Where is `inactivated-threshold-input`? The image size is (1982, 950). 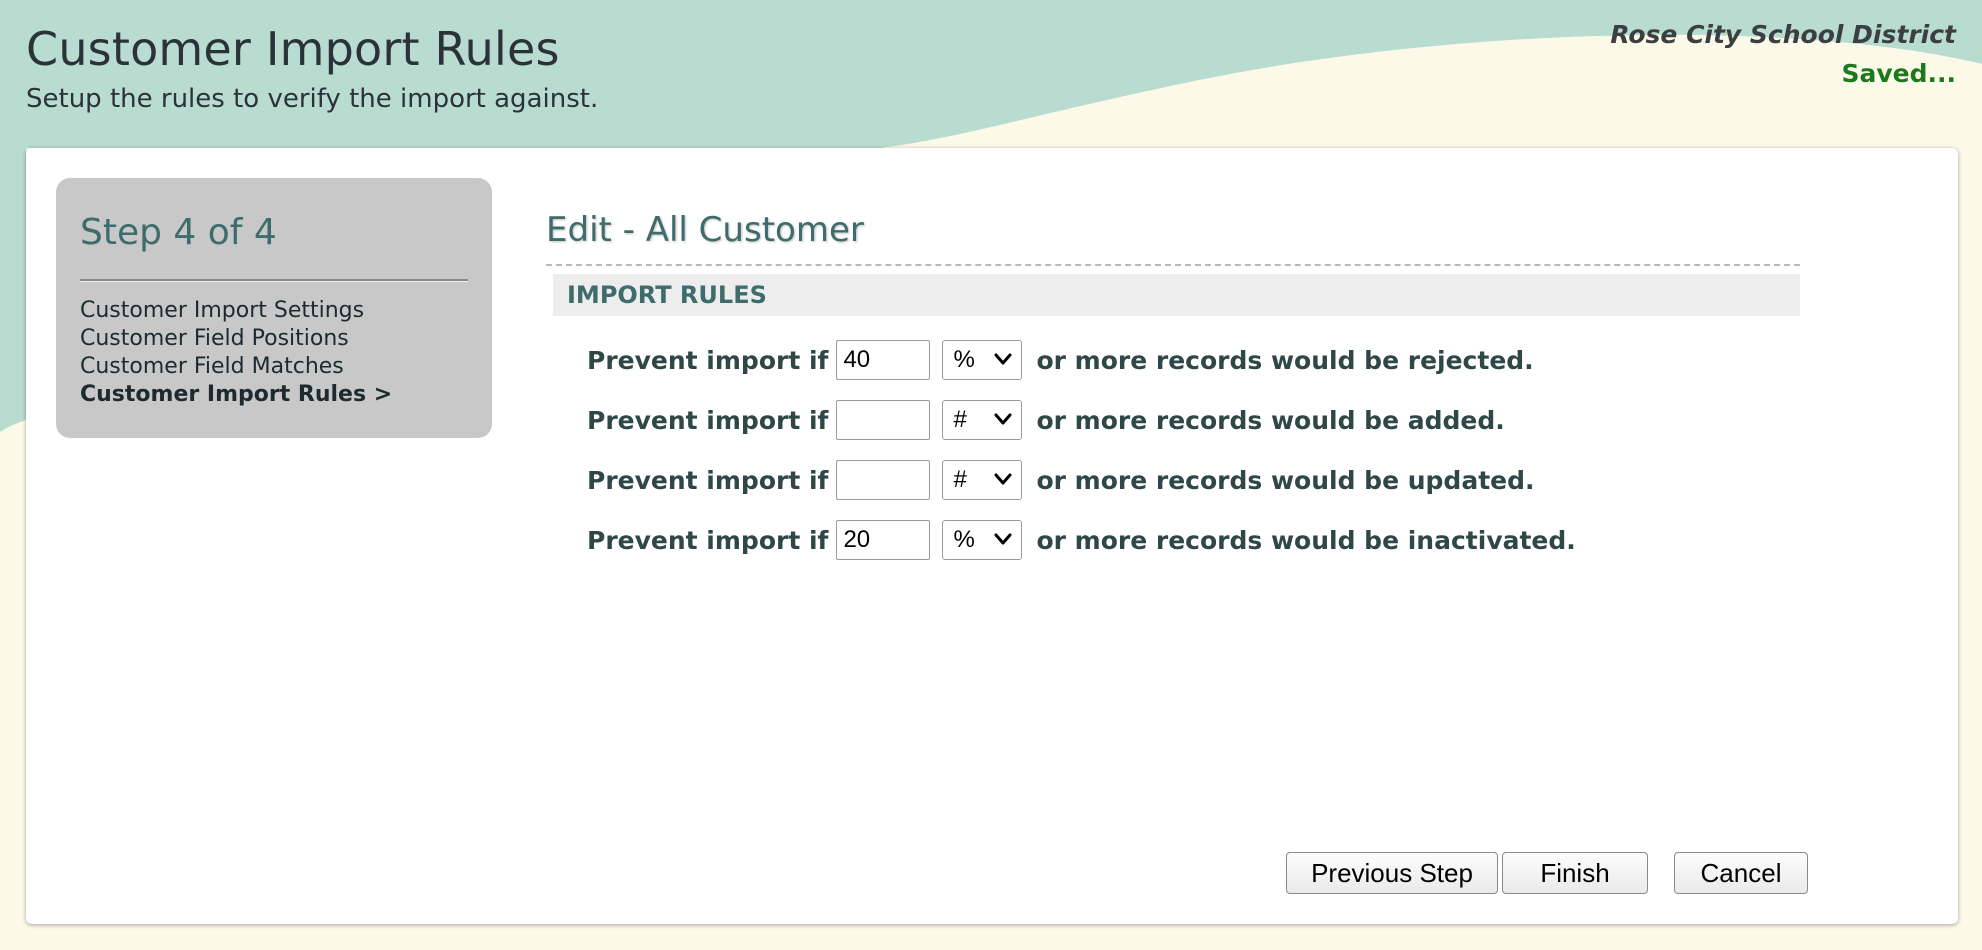 inactivated-threshold-input is located at coordinates (883, 540).